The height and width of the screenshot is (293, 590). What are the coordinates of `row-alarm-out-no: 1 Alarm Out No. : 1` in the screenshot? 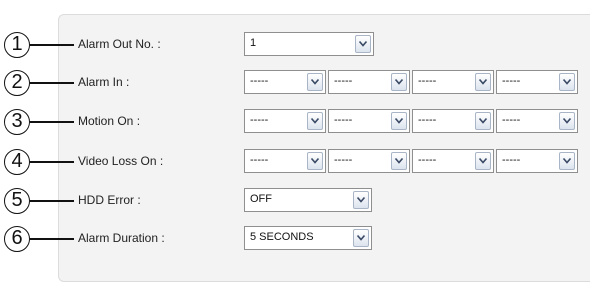 It's located at (295, 45).